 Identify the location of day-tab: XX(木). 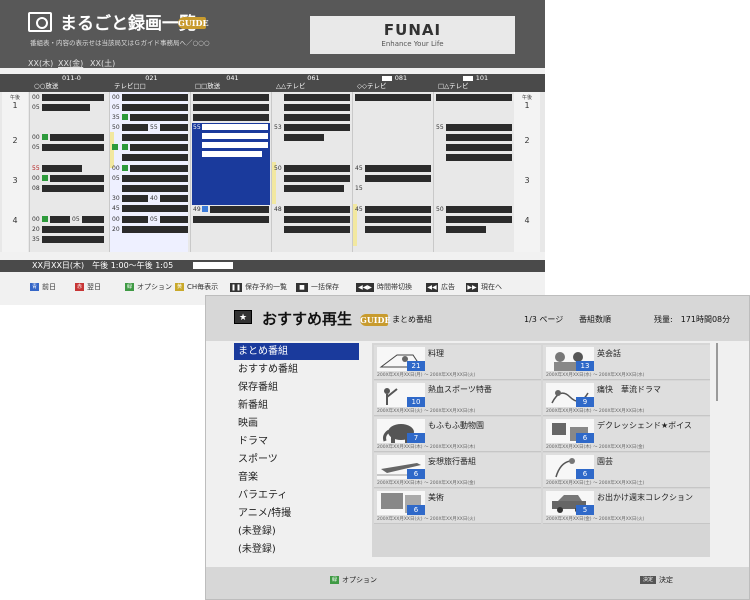
(40, 63).